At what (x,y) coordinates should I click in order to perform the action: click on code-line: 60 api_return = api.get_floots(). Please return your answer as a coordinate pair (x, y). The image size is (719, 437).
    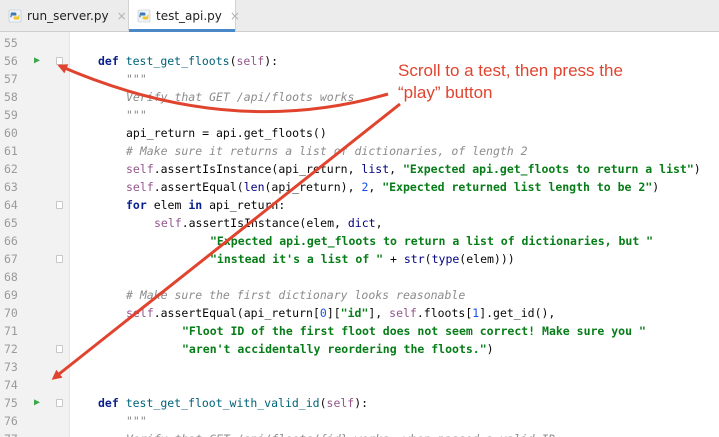
    Looking at the image, I should click on (359, 133).